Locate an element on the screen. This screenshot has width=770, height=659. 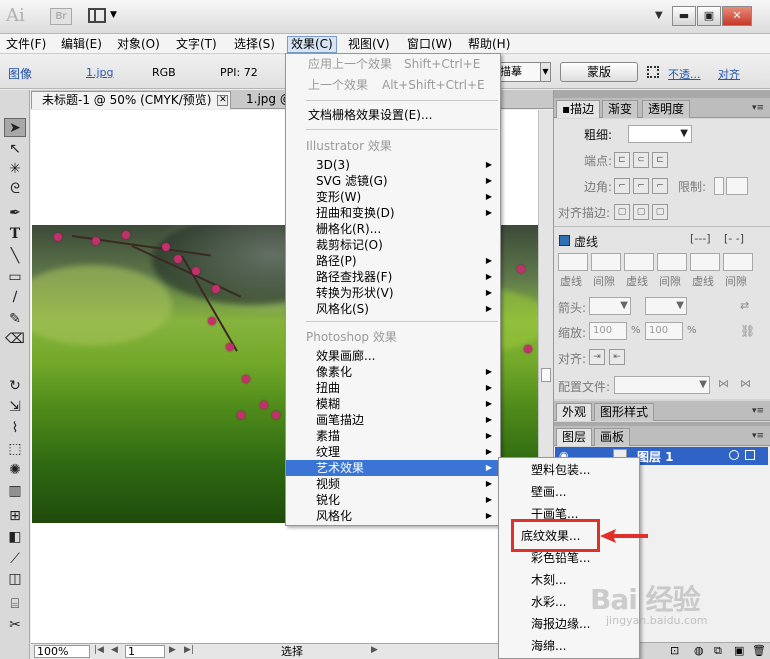
symbol-sprayer-tool-icon: ✺ is located at coordinates (15, 470).